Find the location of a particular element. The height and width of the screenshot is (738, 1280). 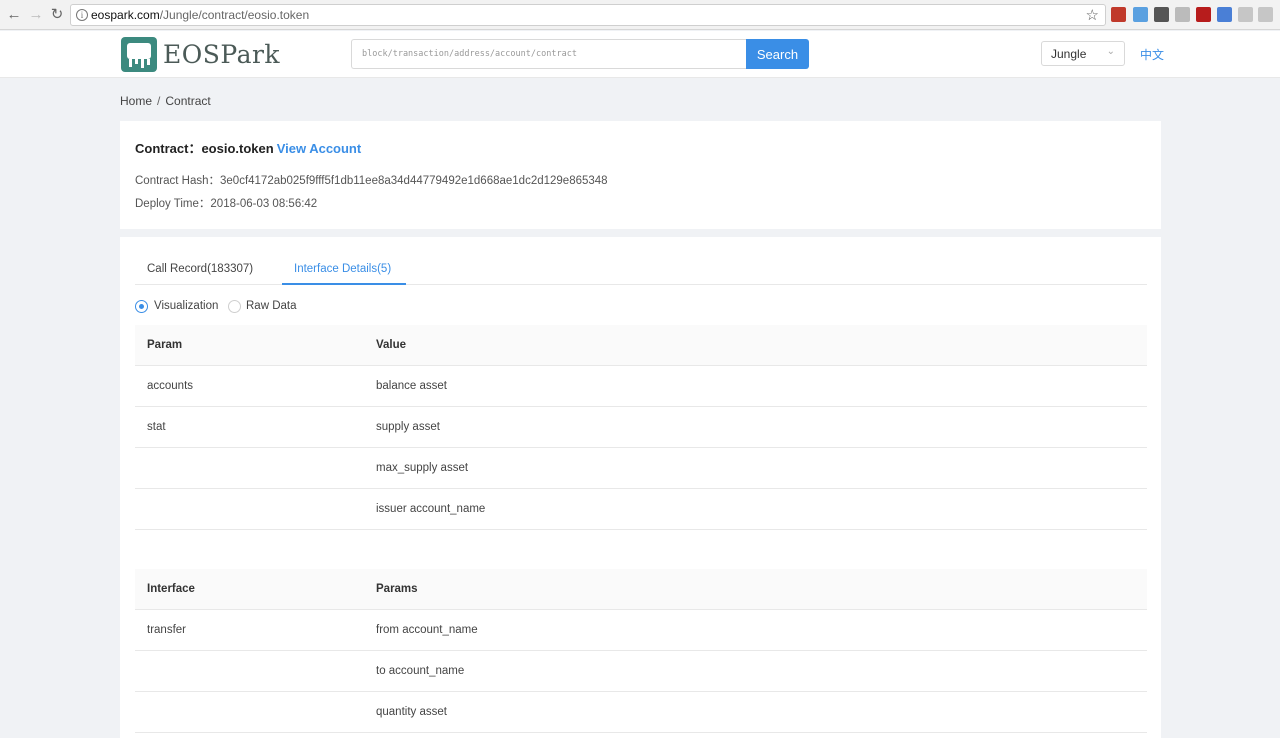

table-cell: quantity asset is located at coordinates (411, 712).